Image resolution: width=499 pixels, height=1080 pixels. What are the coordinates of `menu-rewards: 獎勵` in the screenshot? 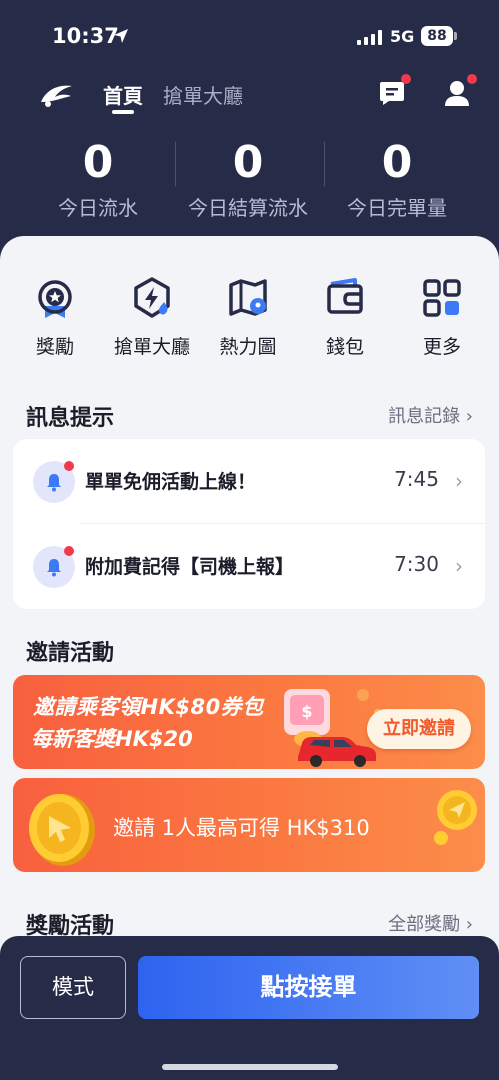 It's located at (55, 317).